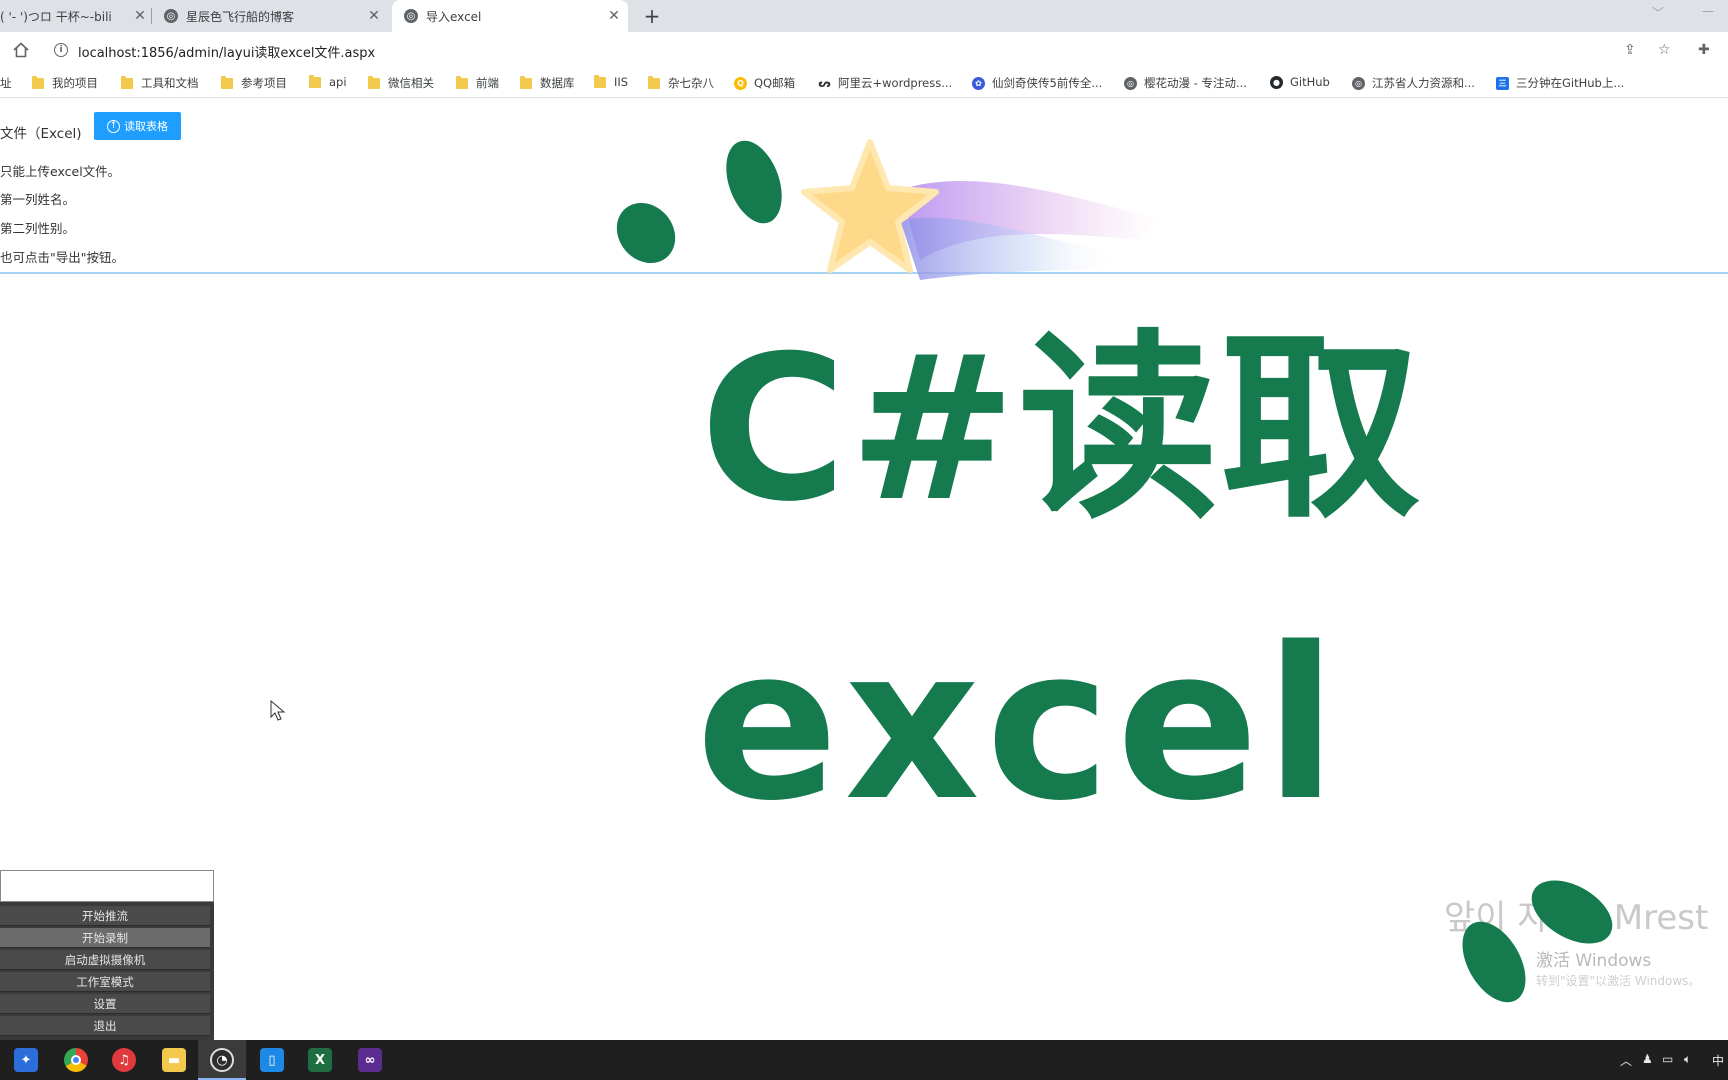 This screenshot has height=1080, width=1728. Describe the element at coordinates (557, 83) in the screenshot. I see `bookmark-label: 数据库` at that location.